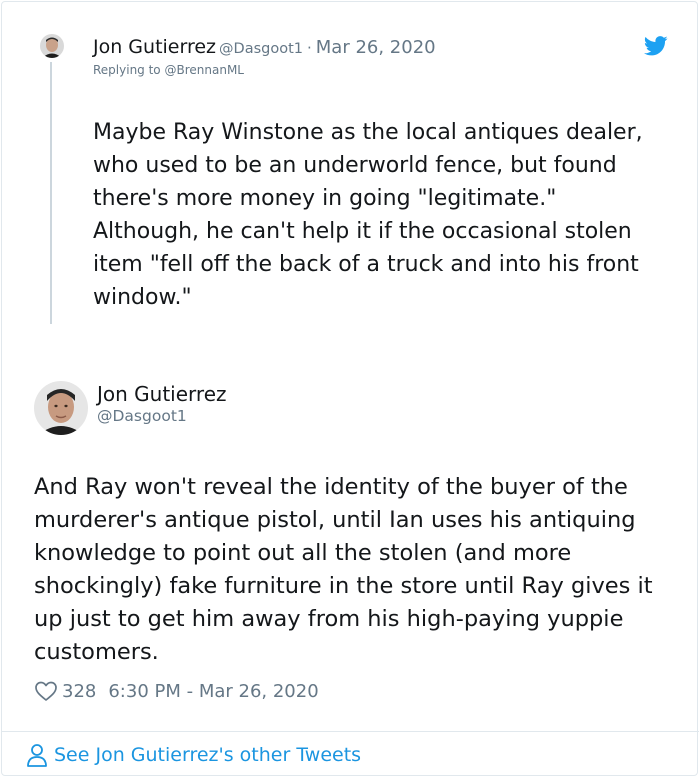 The image size is (700, 778). I want to click on parent-author-handle: @Dasgoot1, so click(261, 49).